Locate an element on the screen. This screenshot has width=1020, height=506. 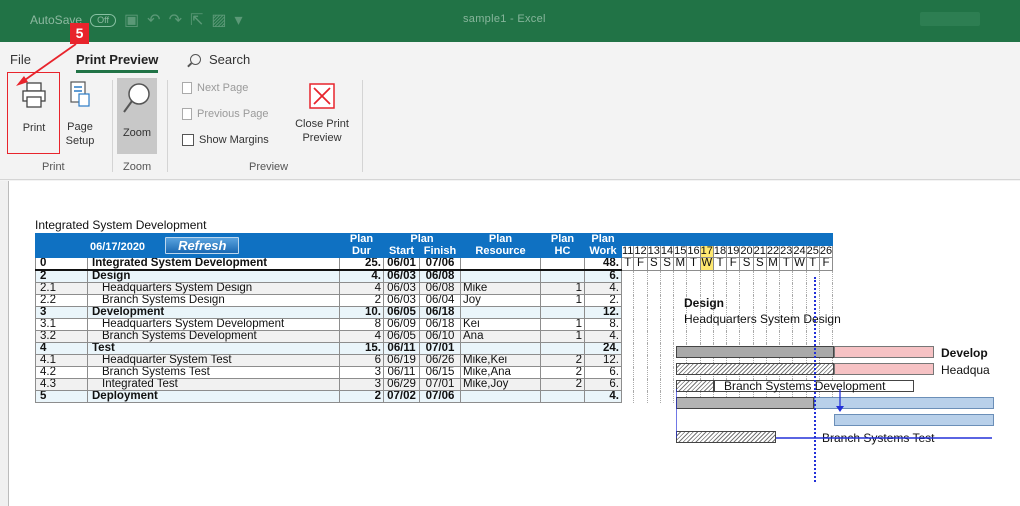
redo-icon: ↷ is located at coordinates (175, 20).